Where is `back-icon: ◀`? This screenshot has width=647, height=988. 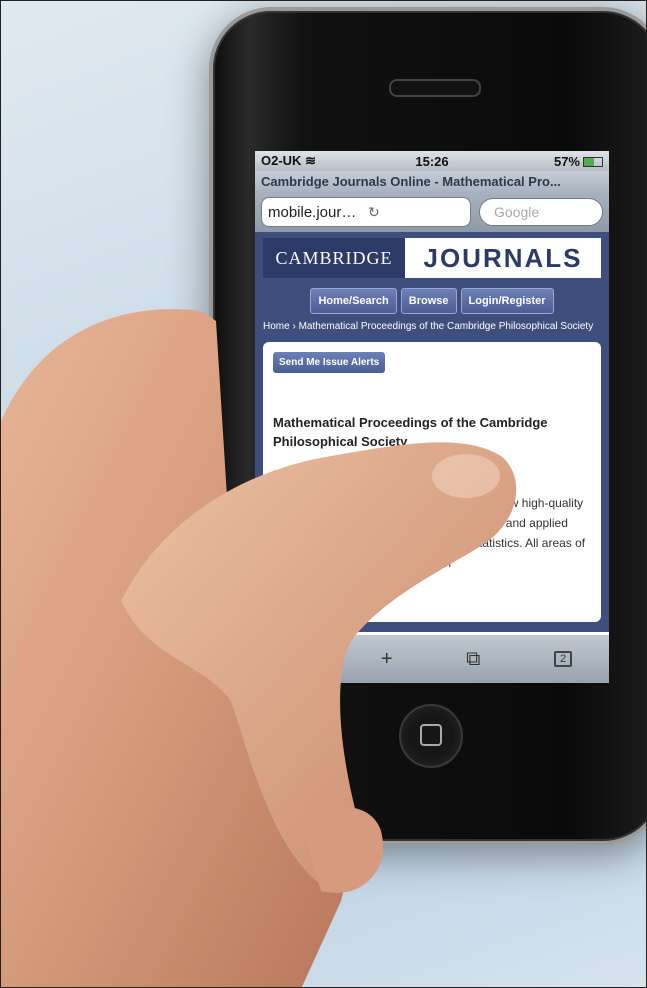 back-icon: ◀ is located at coordinates (299, 659).